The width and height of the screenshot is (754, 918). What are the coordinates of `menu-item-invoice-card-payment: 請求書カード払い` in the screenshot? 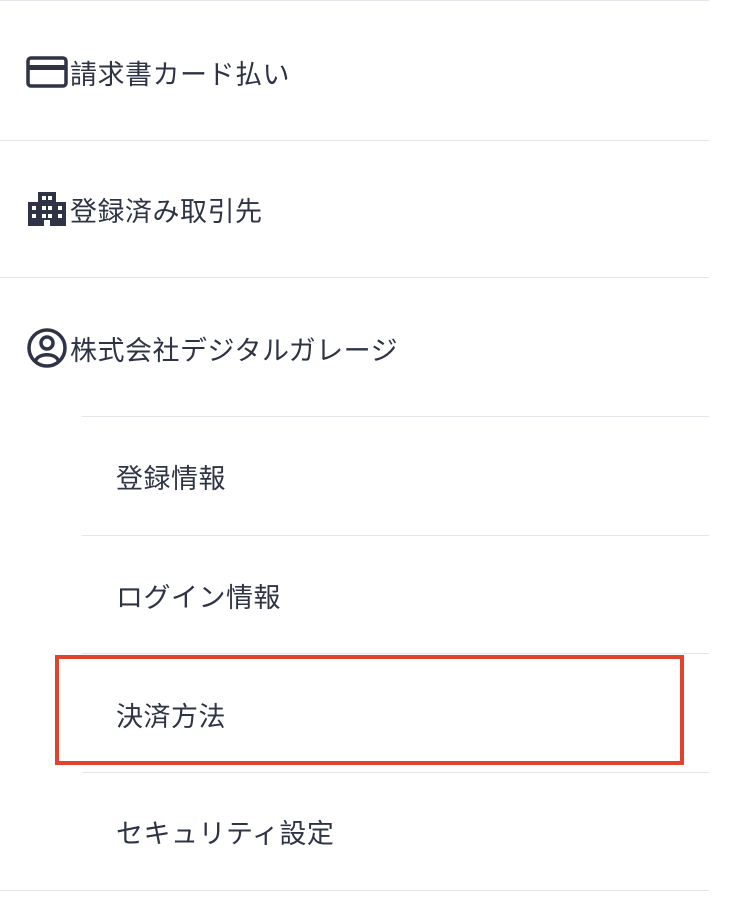 It's located at (158, 72).